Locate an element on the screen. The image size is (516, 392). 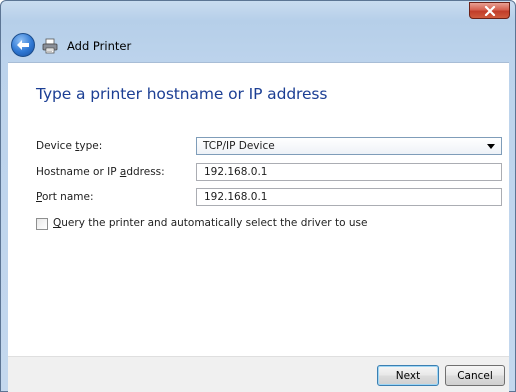
device-type-select: TCP/IP Device is located at coordinates (349, 146).